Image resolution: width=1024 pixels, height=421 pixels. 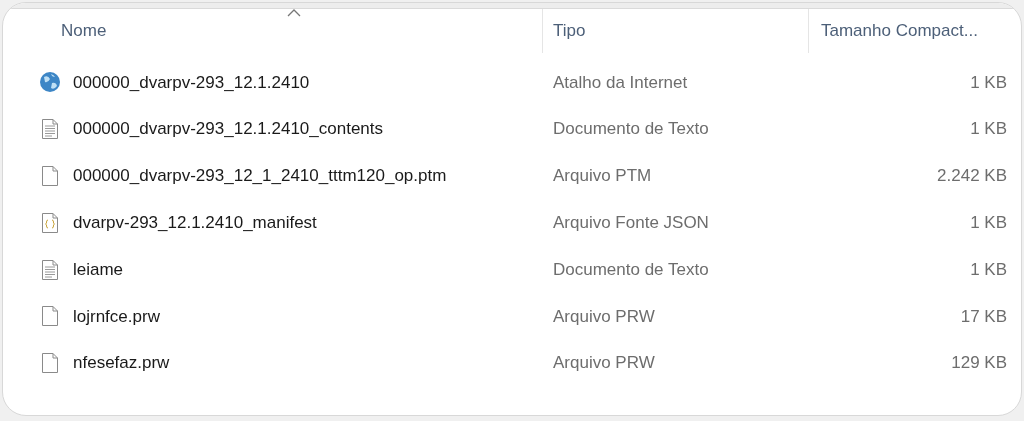 I want to click on file-name: nfesefaz.prw, so click(x=121, y=363).